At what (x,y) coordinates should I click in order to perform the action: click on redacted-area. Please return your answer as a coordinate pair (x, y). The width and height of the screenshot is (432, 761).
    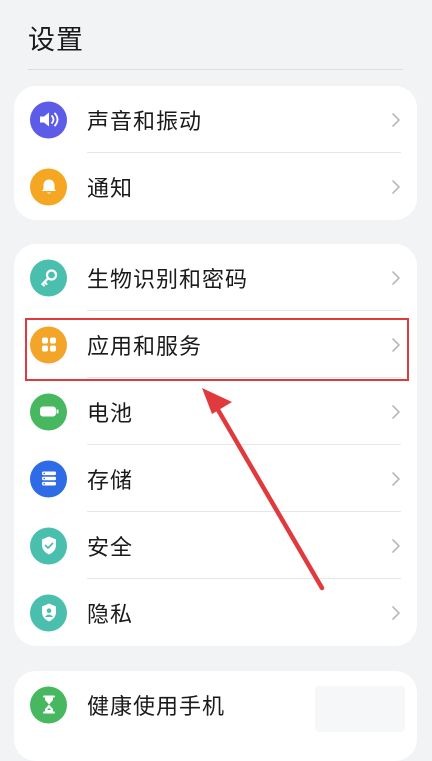
    Looking at the image, I should click on (360, 709).